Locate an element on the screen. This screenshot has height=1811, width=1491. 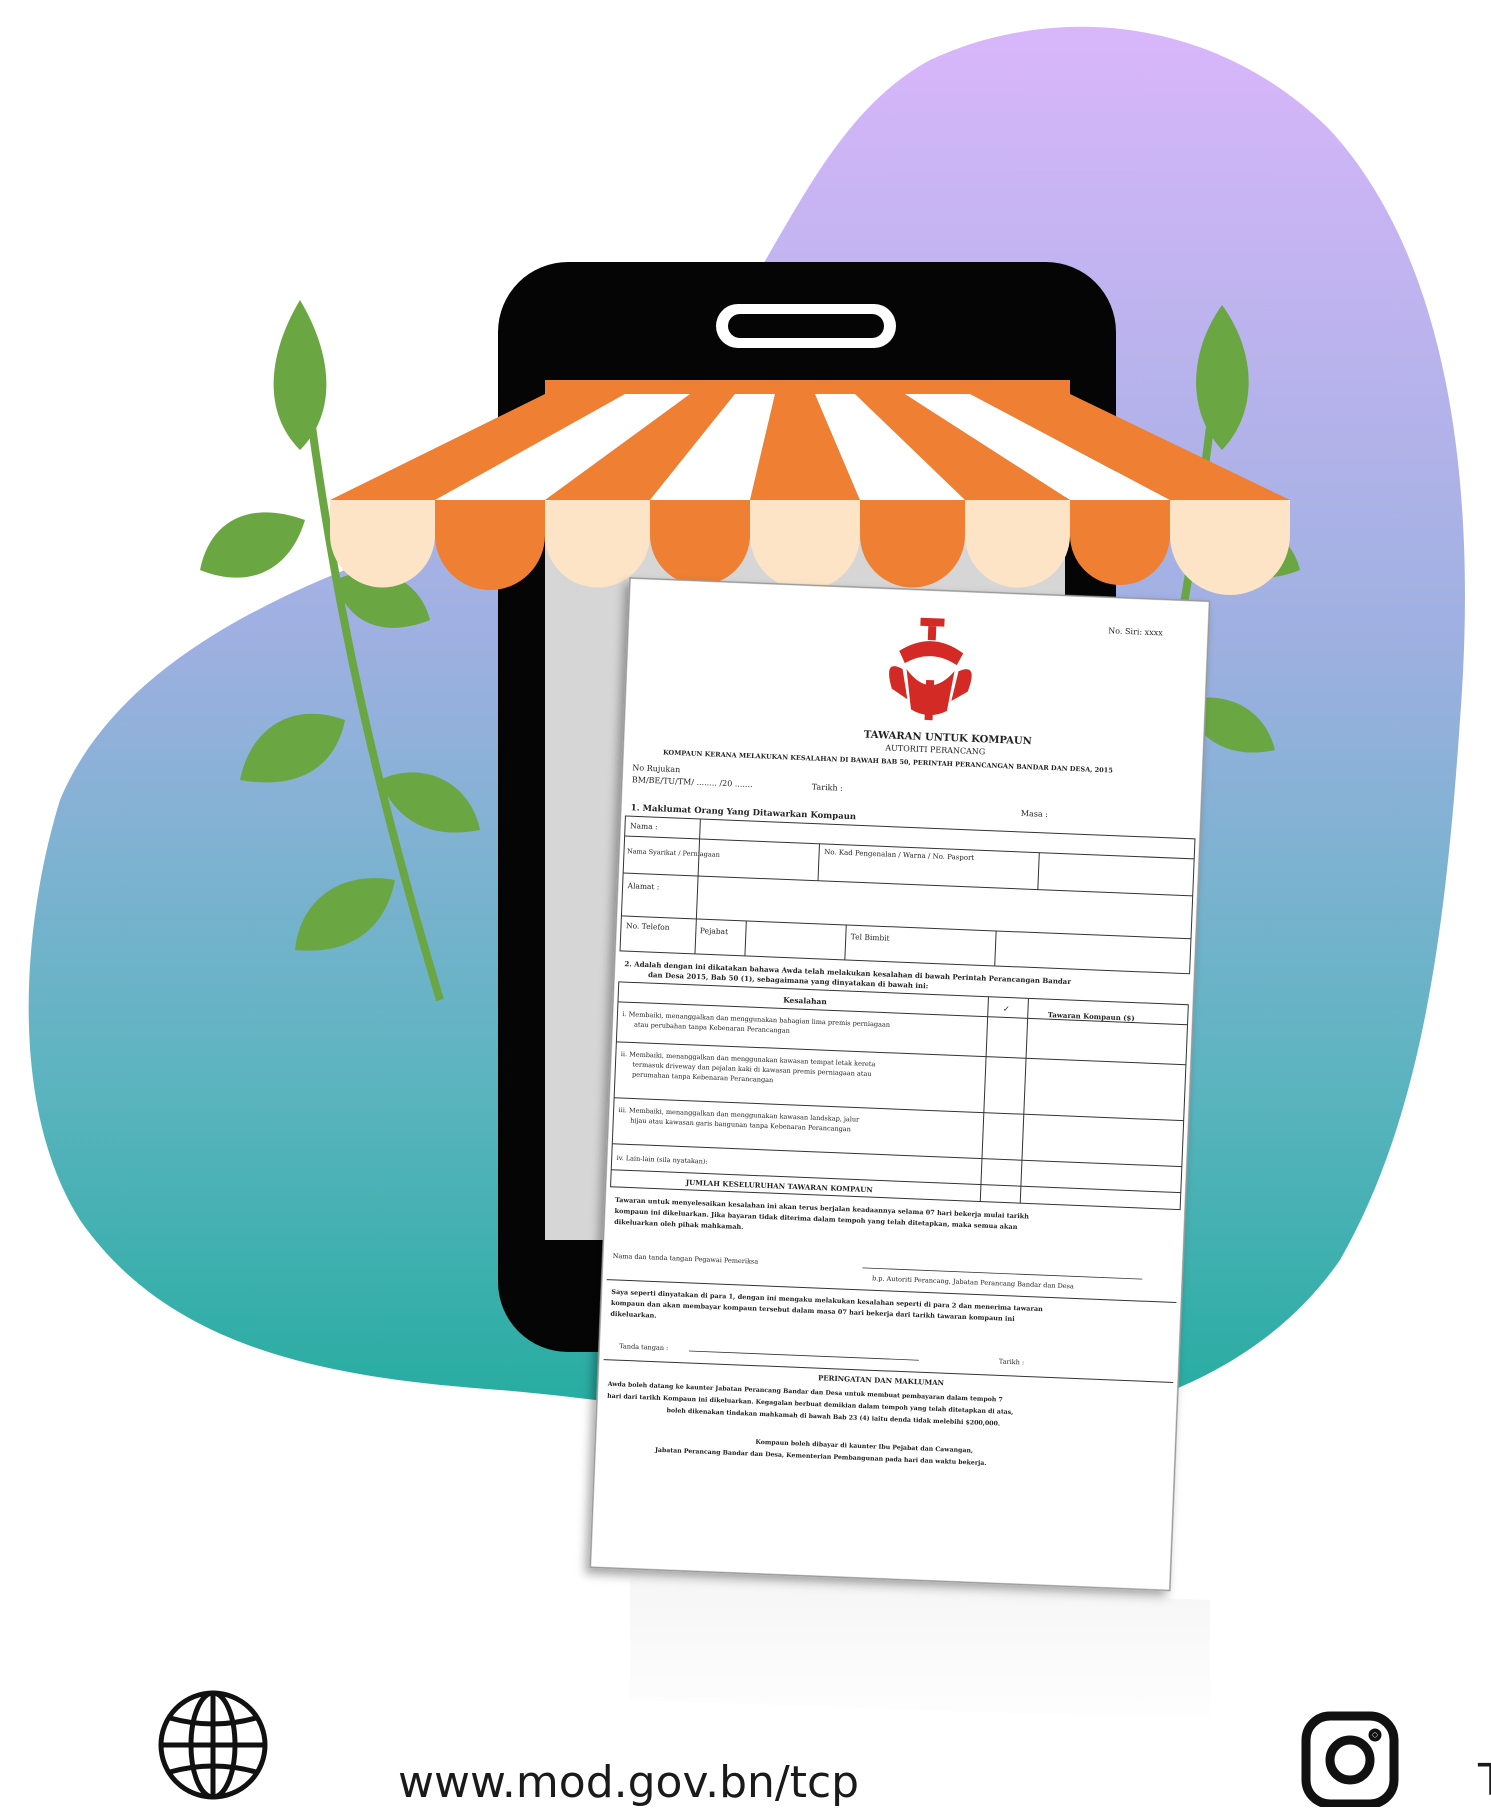
field-mobile-label: Tel Bimbit is located at coordinates (870, 937).